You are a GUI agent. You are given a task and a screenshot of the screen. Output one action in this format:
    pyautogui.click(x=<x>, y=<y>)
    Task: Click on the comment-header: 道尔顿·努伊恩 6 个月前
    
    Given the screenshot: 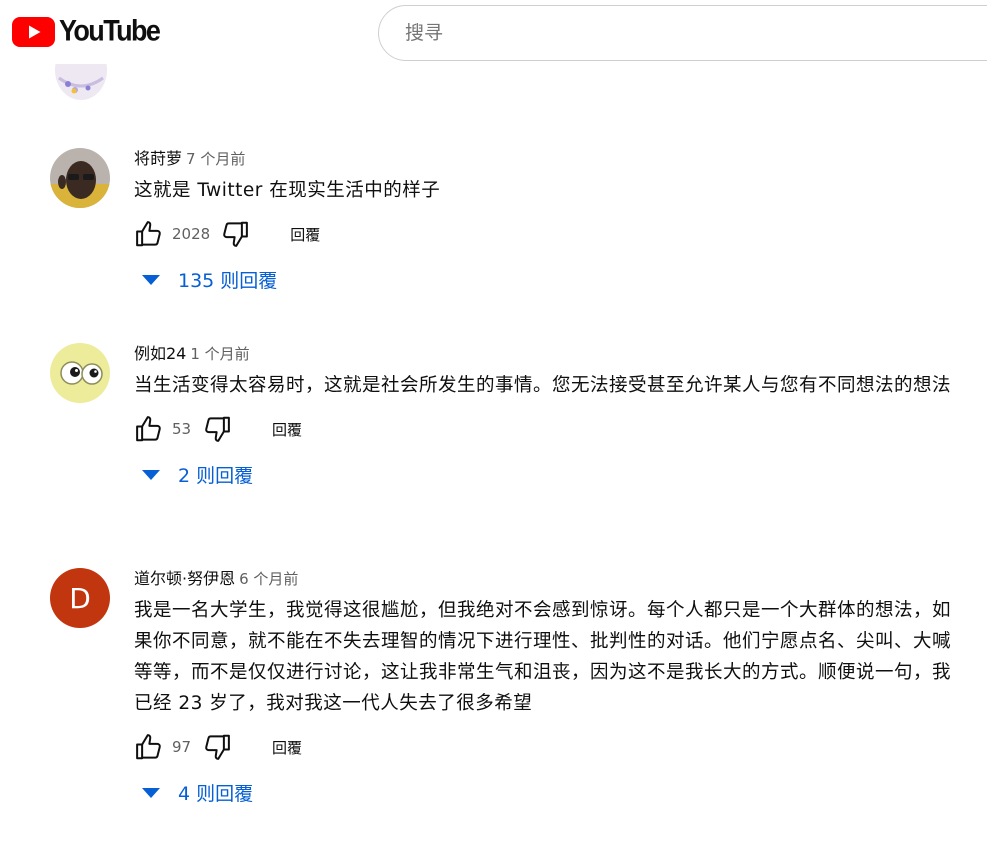 What is the action you would take?
    pyautogui.click(x=549, y=579)
    